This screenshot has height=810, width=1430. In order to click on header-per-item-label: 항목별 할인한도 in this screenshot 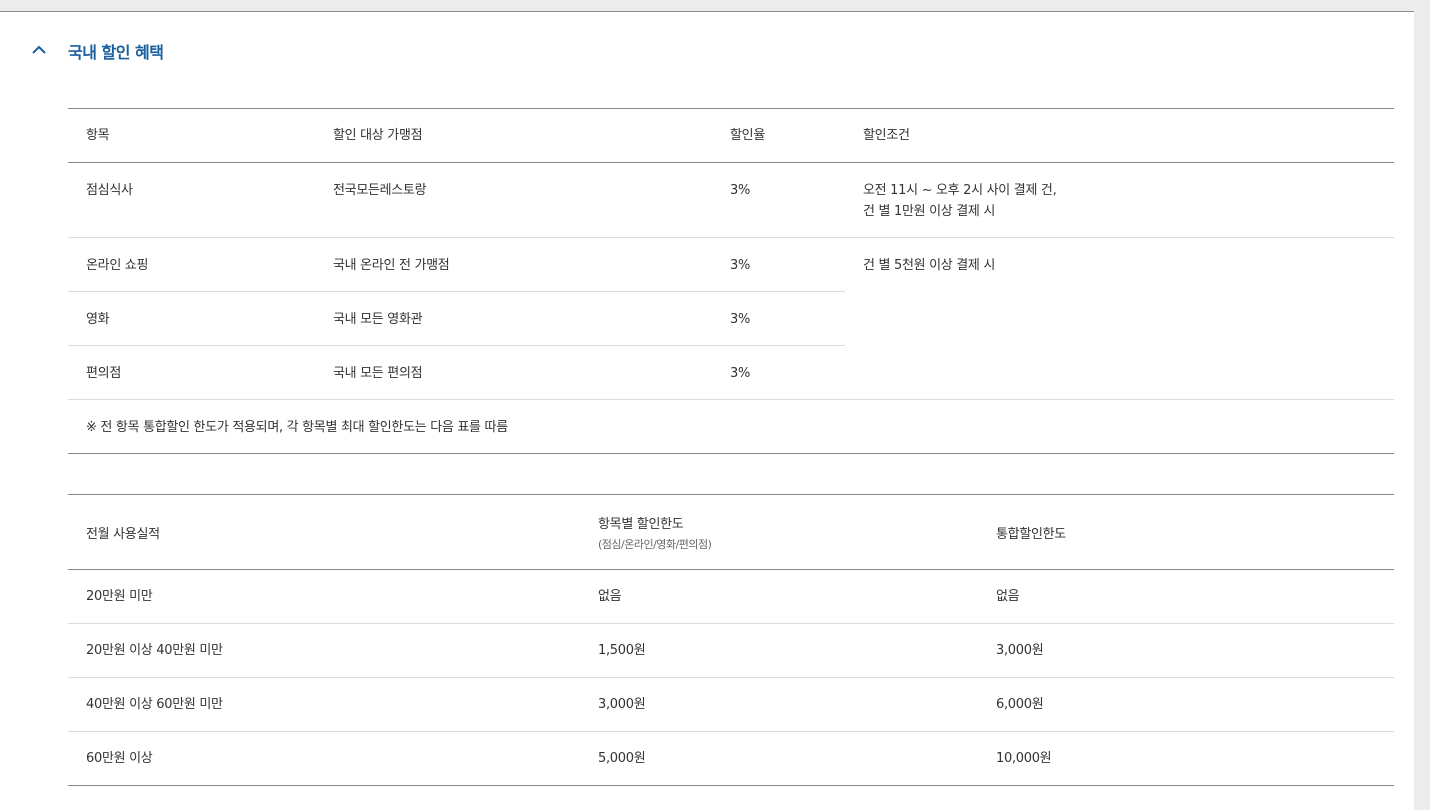, I will do `click(641, 524)`.